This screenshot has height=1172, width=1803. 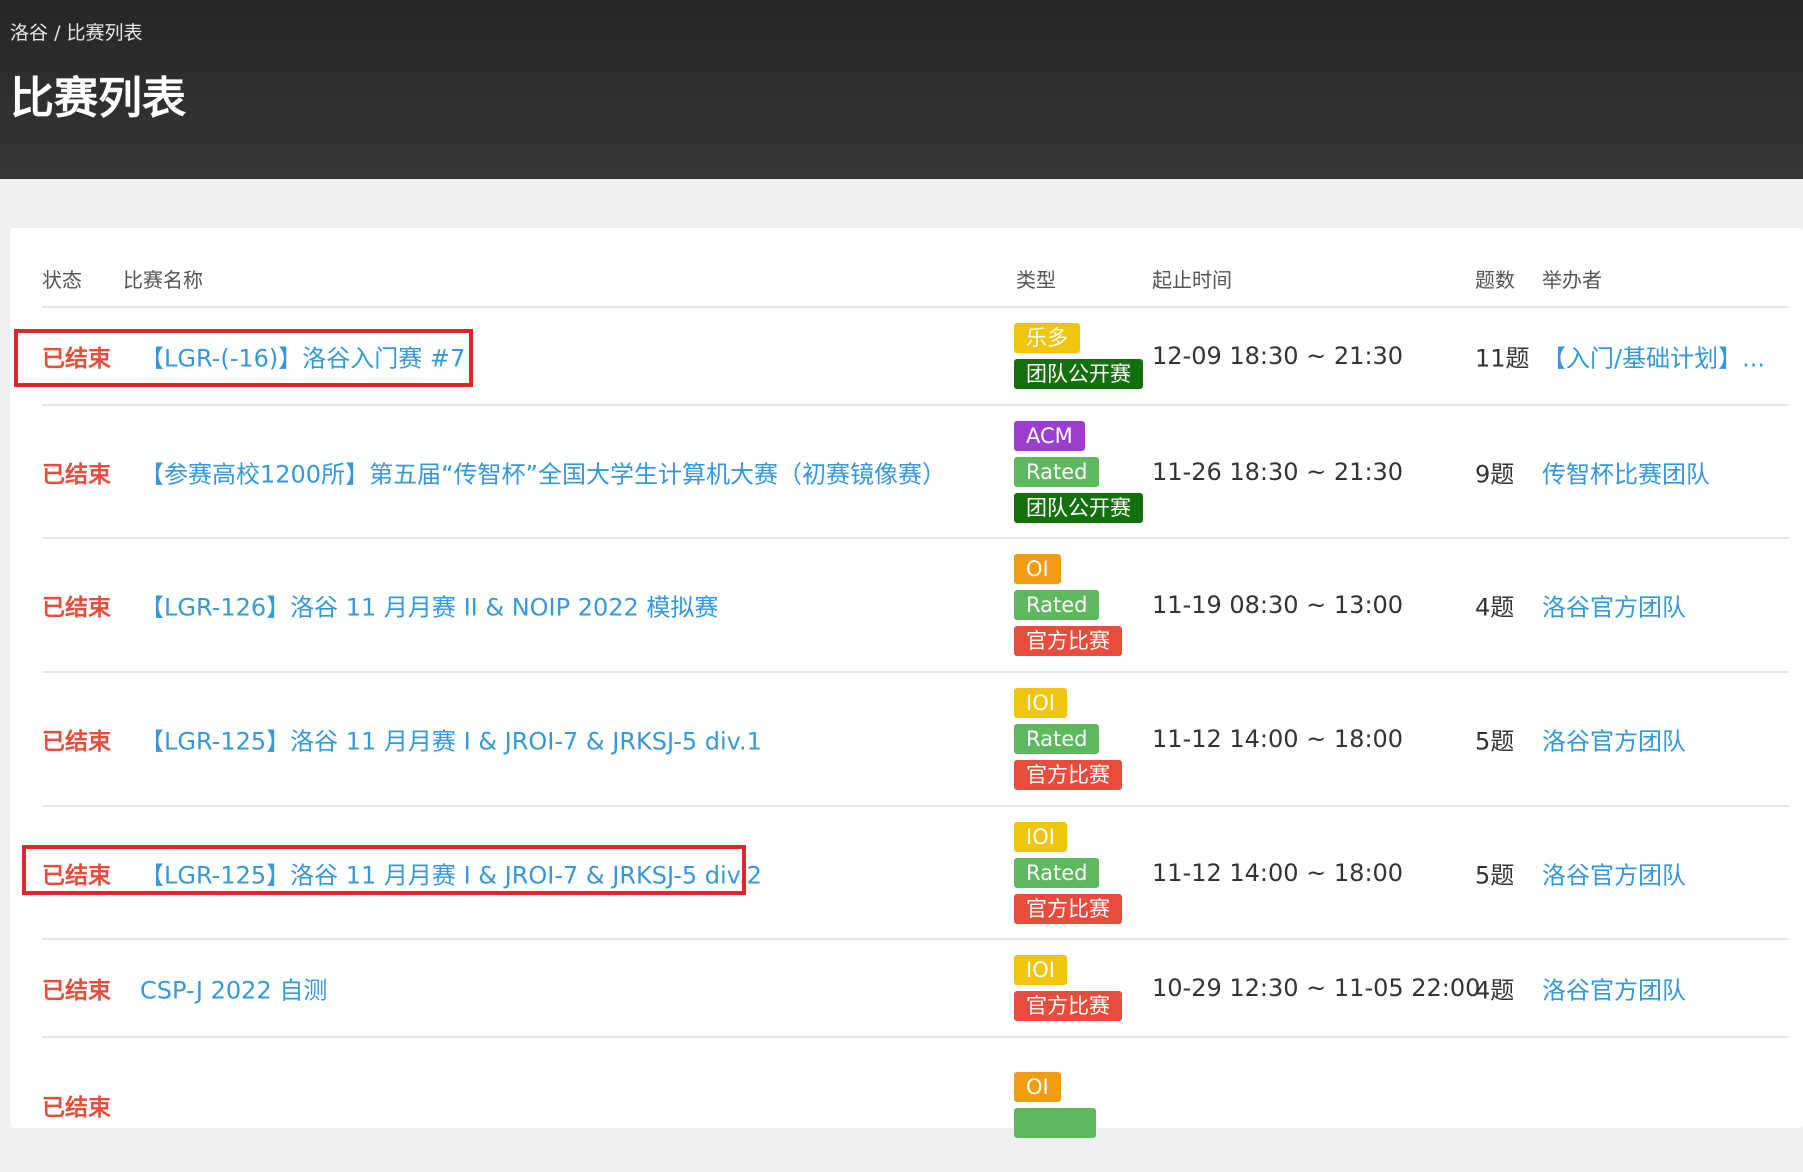 What do you see at coordinates (1036, 280) in the screenshot?
I see `column-header-type: 类型` at bounding box center [1036, 280].